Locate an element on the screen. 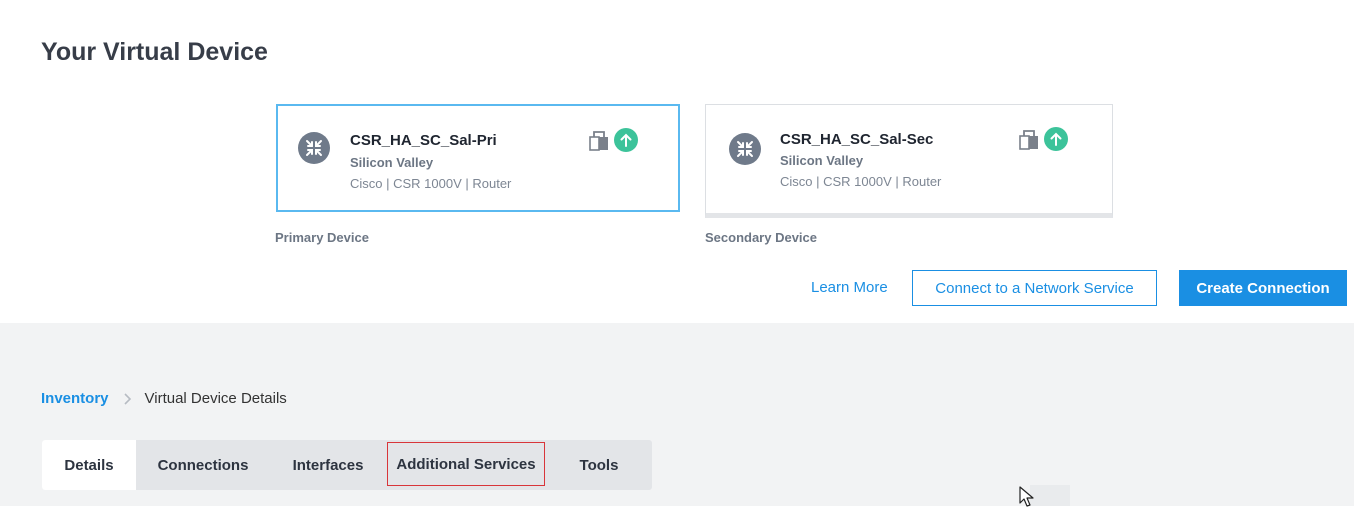 Image resolution: width=1354 pixels, height=508 pixels. primary-device-label: Primary Device is located at coordinates (322, 237).